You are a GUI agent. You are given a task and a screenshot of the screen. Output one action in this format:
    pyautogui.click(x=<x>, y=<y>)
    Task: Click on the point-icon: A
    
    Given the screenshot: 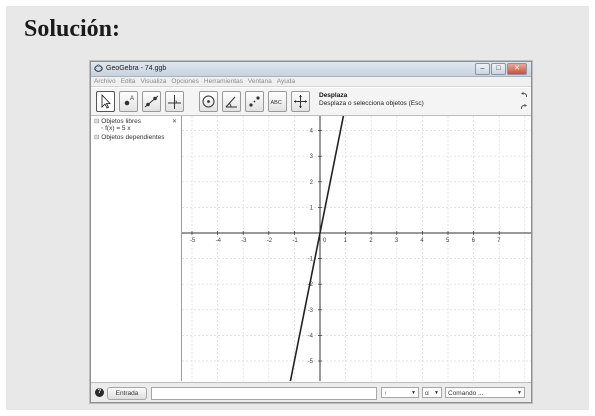 What is the action you would take?
    pyautogui.click(x=129, y=101)
    